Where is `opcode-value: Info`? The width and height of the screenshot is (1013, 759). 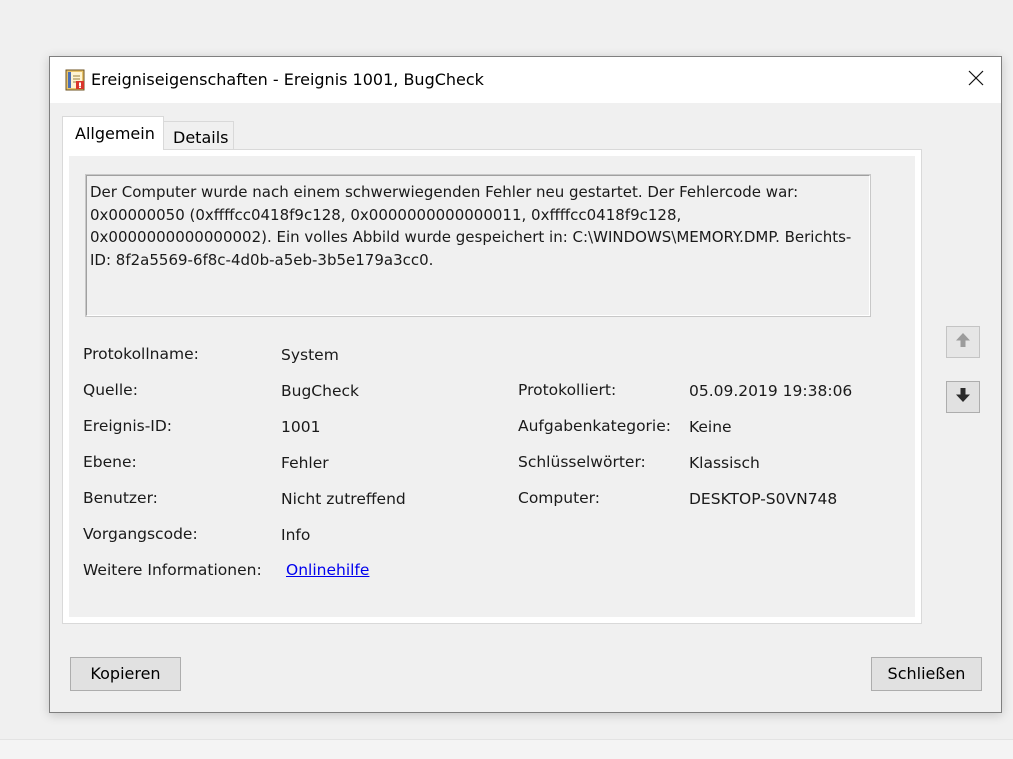 opcode-value: Info is located at coordinates (296, 535).